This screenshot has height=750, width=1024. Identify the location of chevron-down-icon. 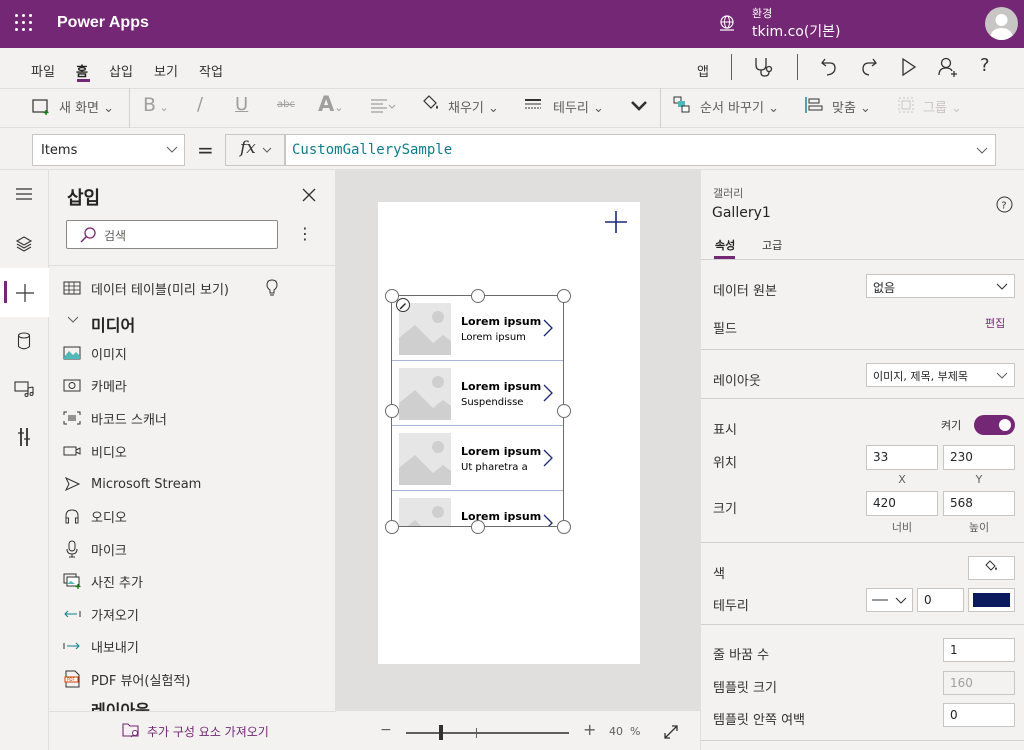
(73, 320).